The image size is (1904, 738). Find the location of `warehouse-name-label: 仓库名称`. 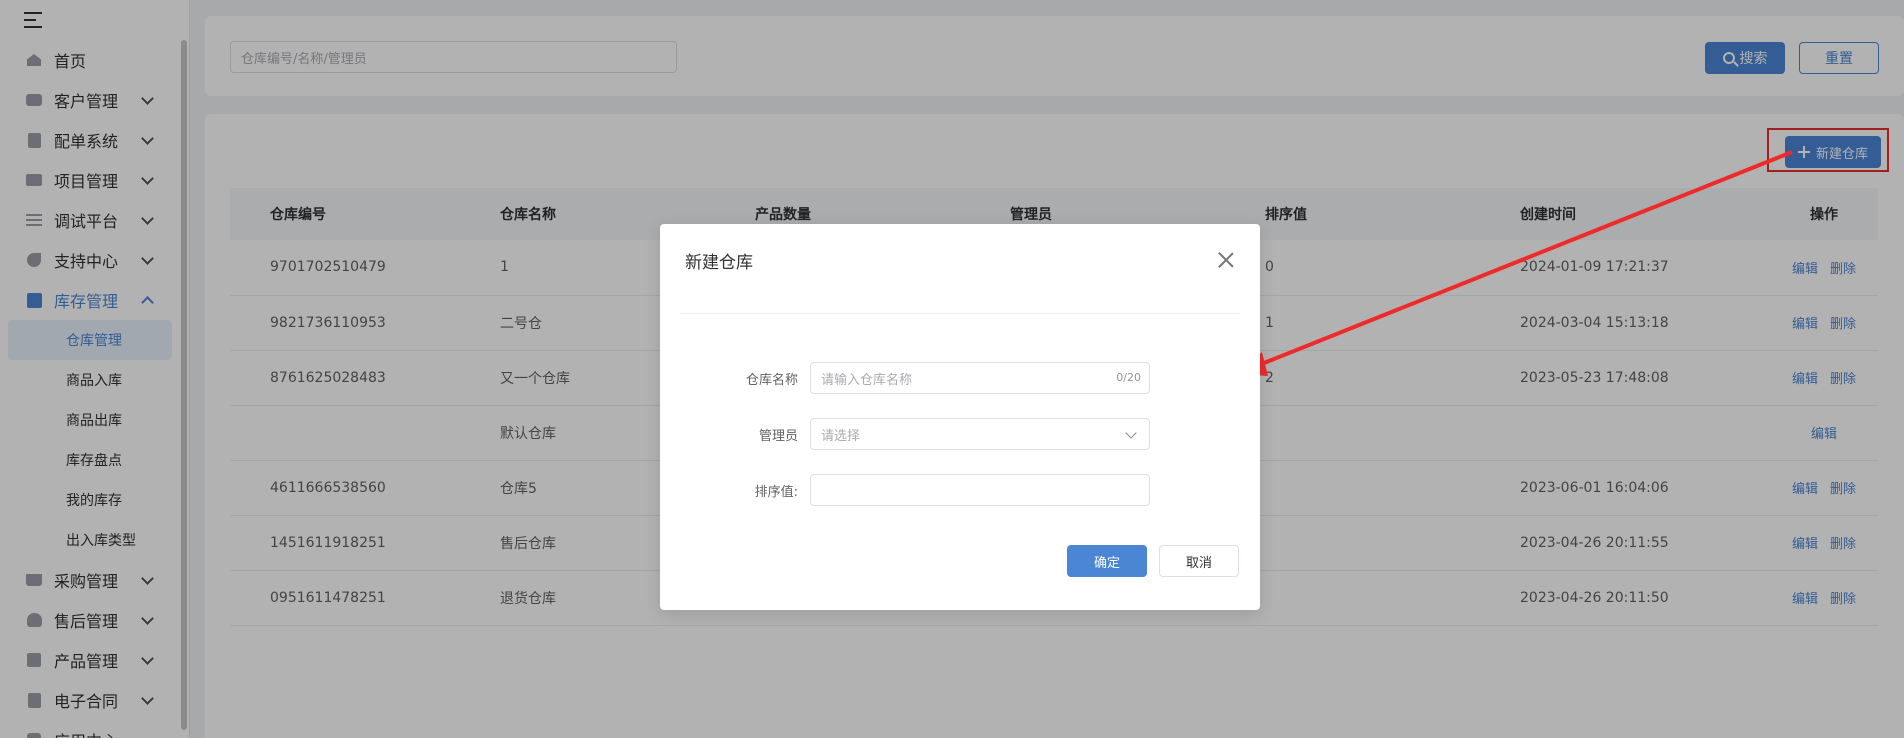

warehouse-name-label: 仓库名称 is located at coordinates (771, 380).